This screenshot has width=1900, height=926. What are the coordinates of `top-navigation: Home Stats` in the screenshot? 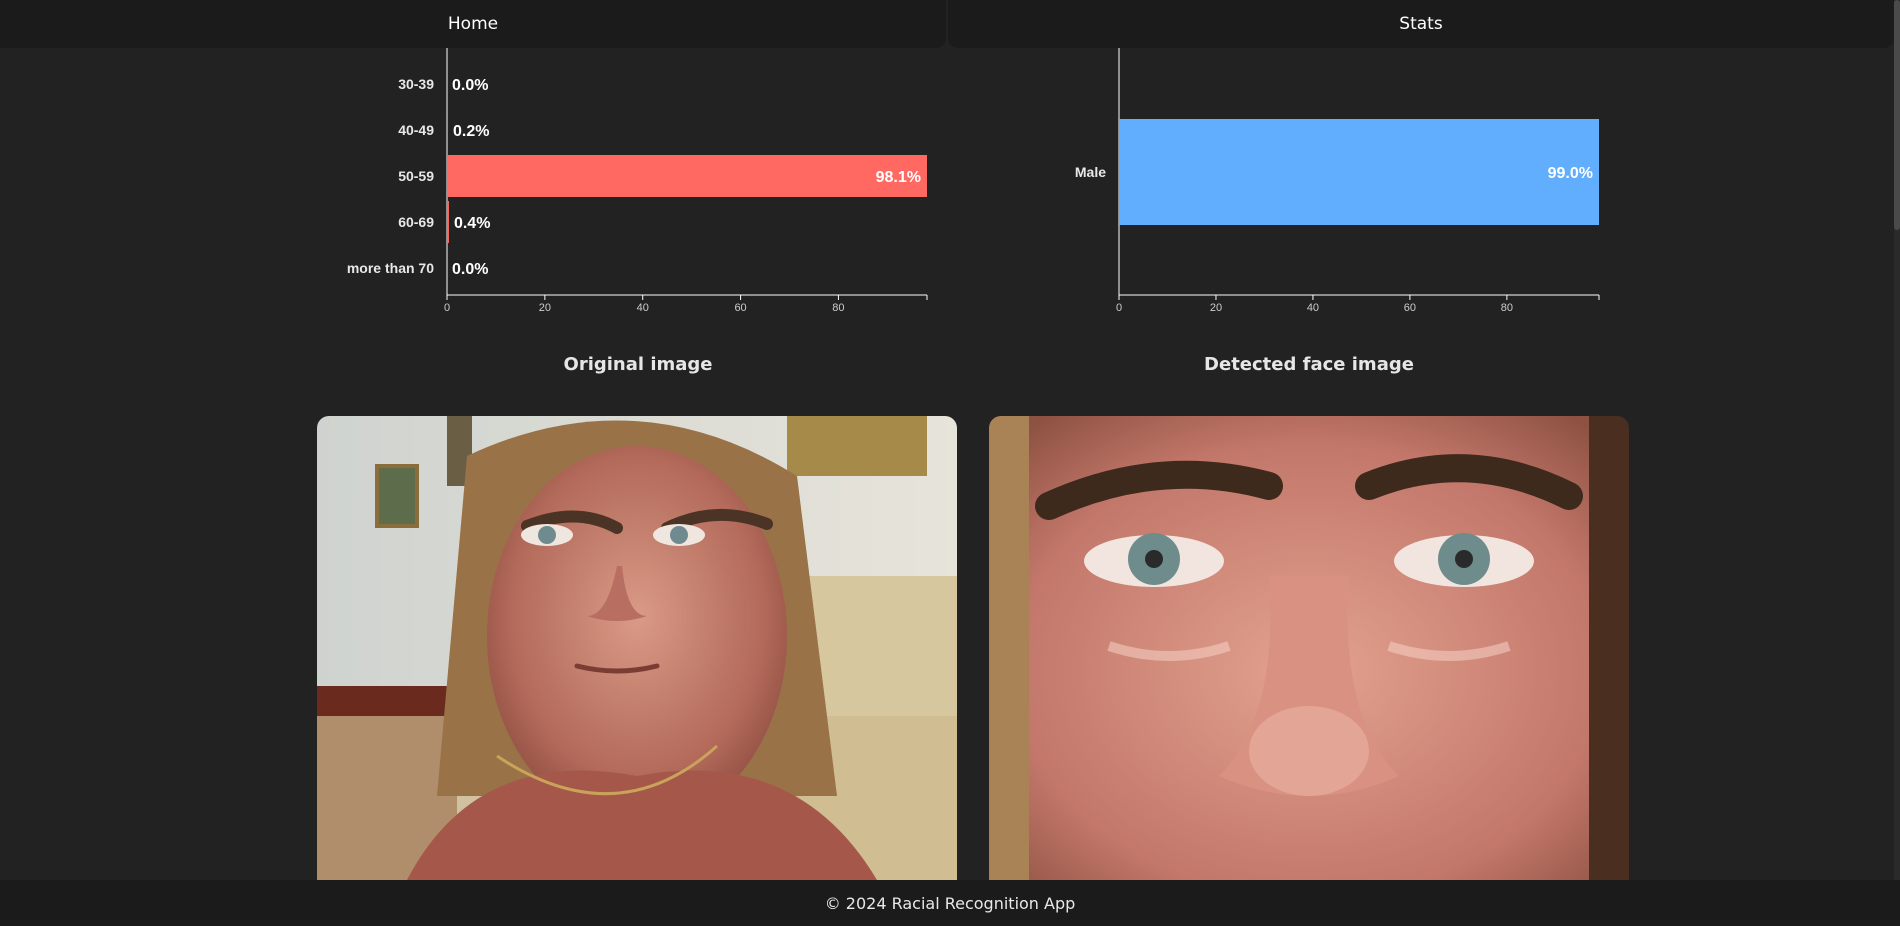 It's located at (947, 24).